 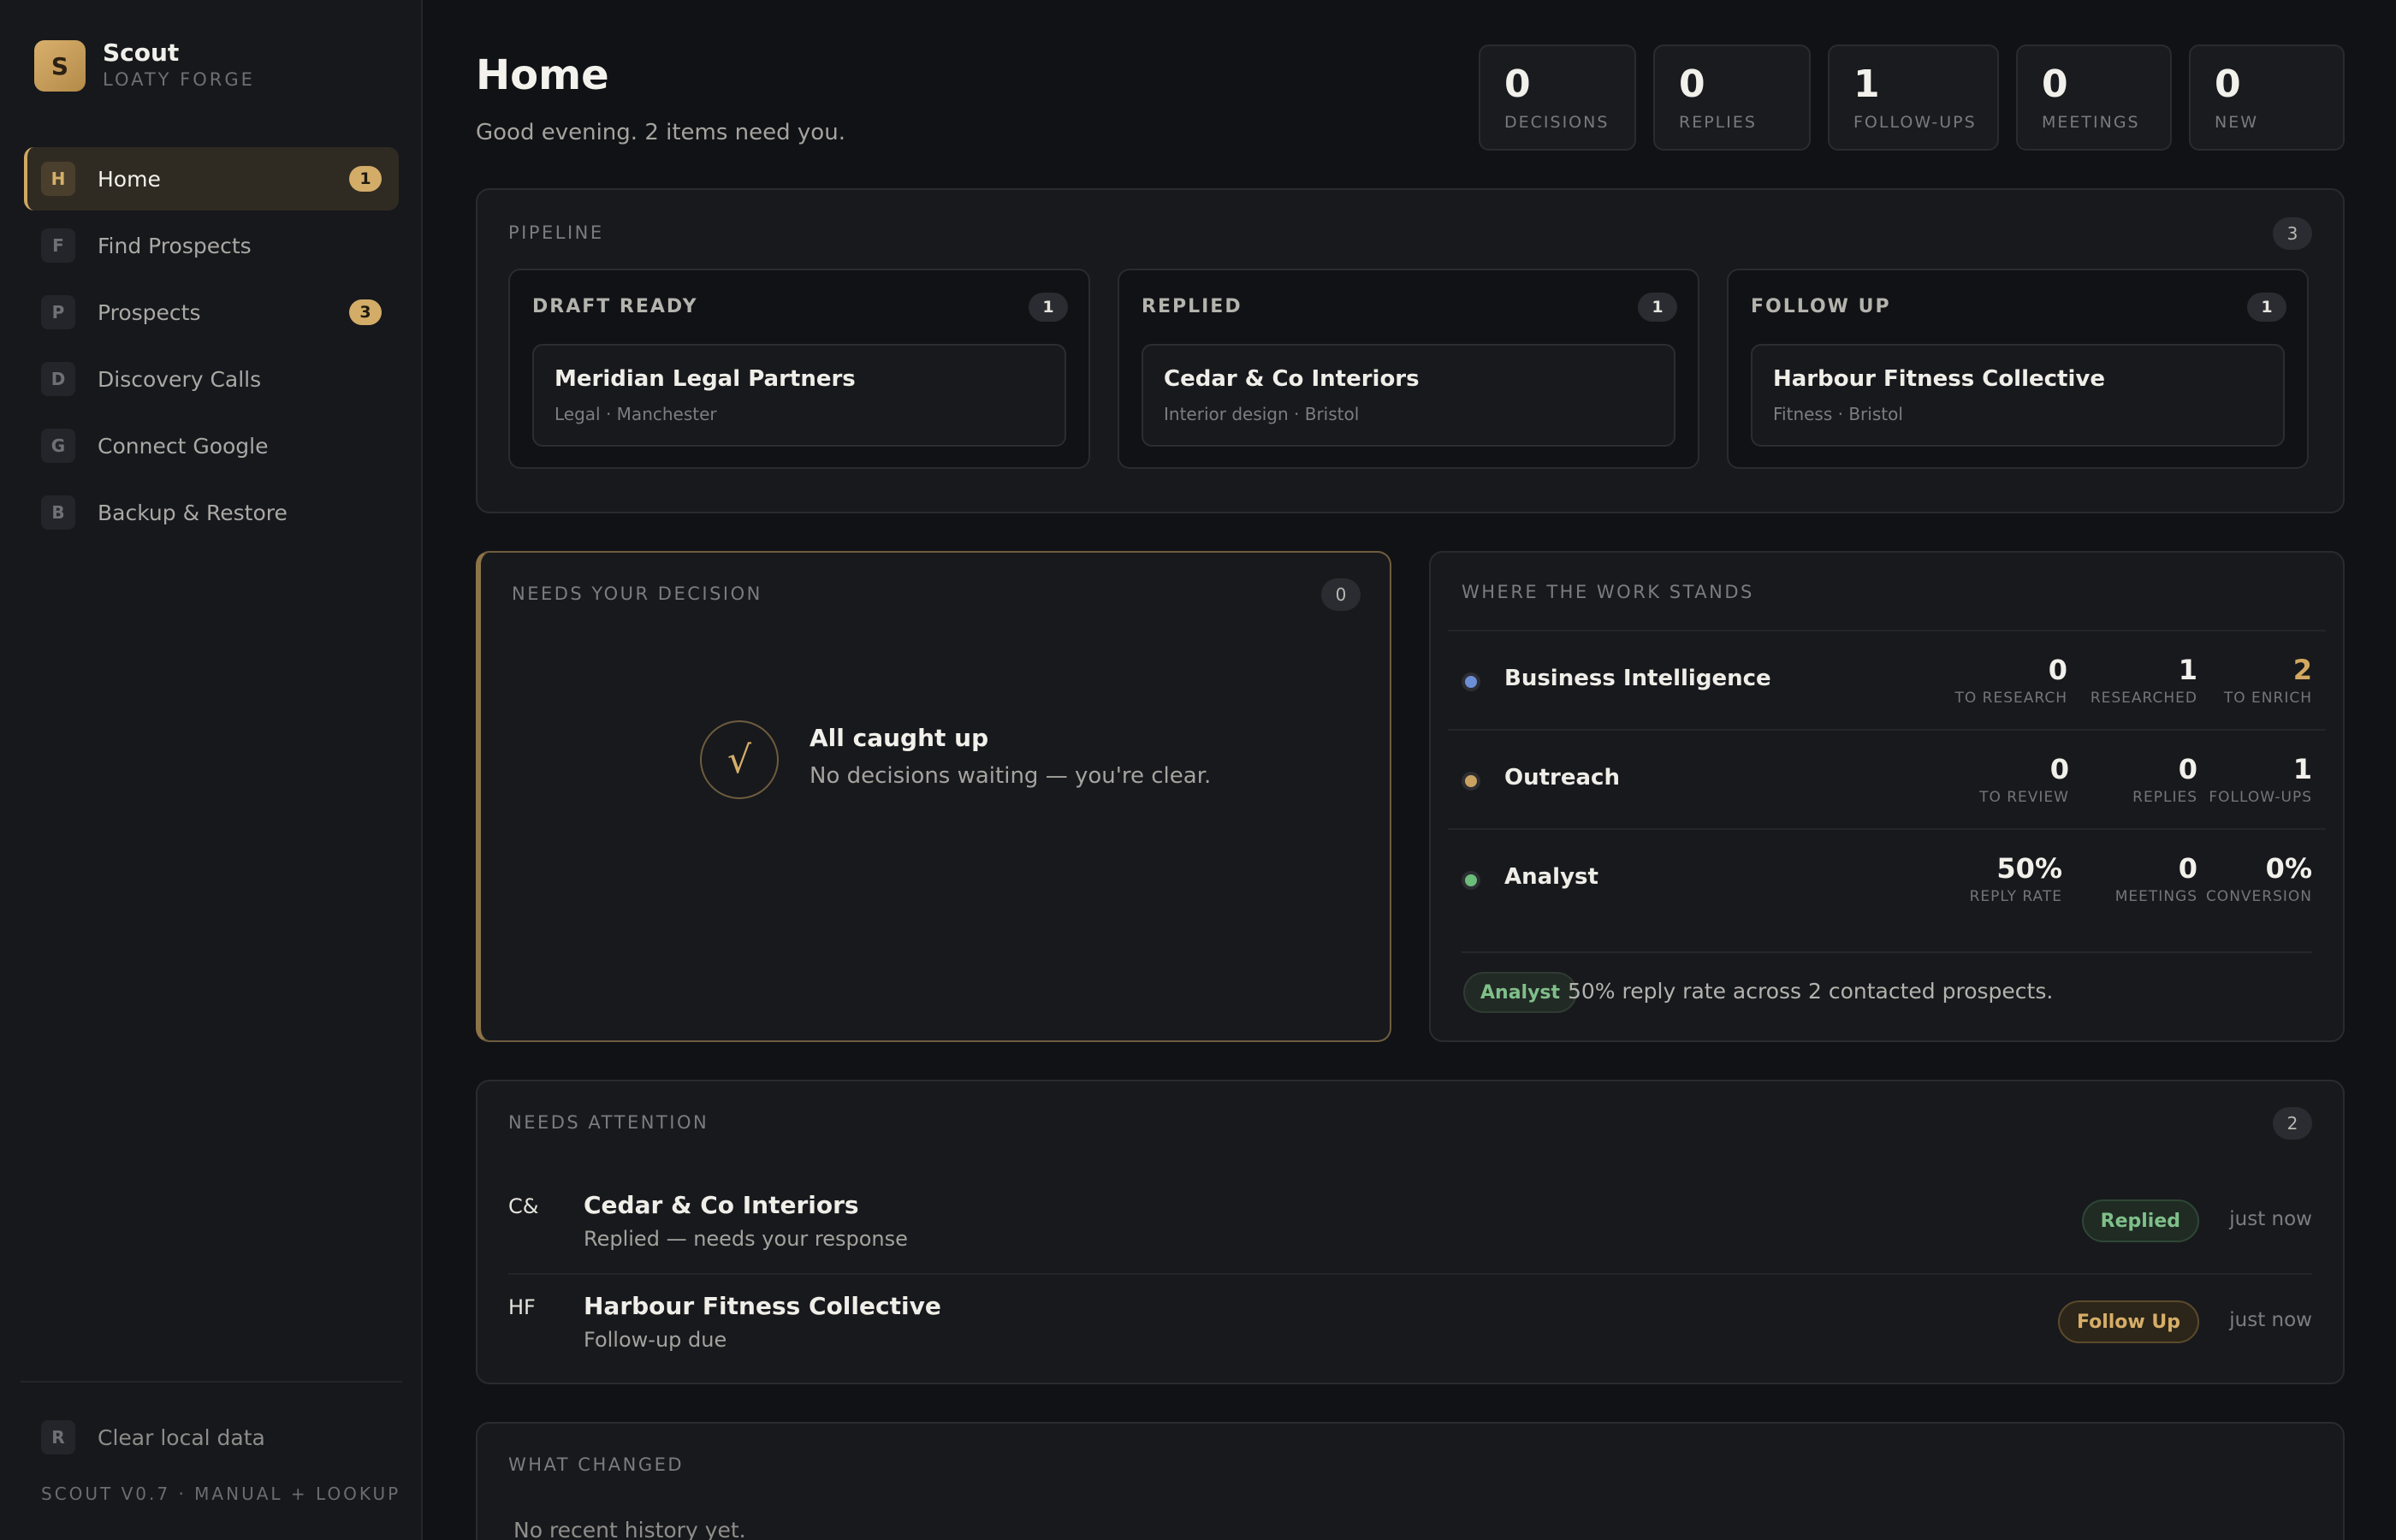 I want to click on app-version: SCOUT V0.7 · MANUAL + LOOKUP, so click(x=221, y=1494).